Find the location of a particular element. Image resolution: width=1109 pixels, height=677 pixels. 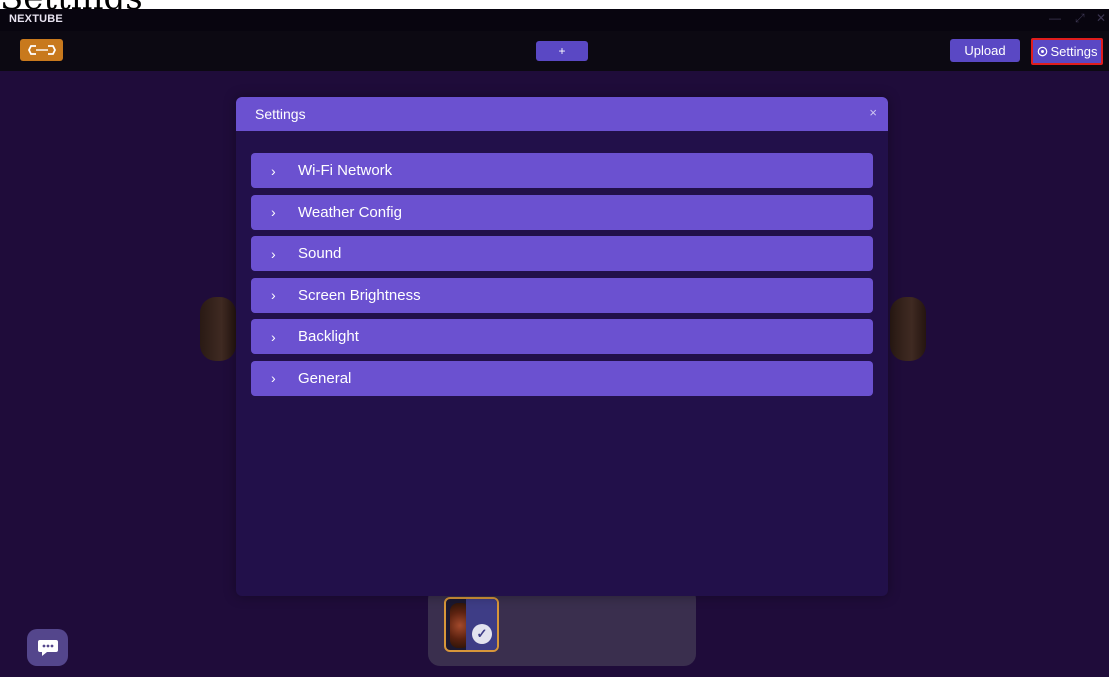

check-circle-icon: ✓ is located at coordinates (482, 634).